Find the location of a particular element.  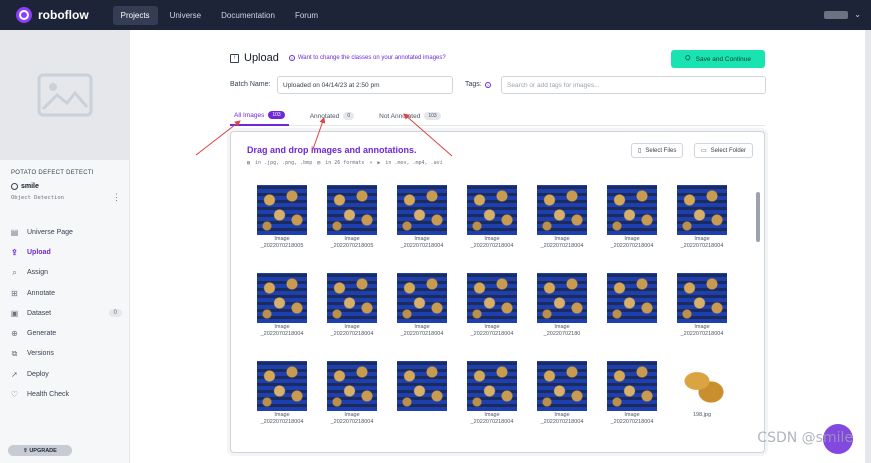

tab-all-images: All Images 103 is located at coordinates (259, 116).